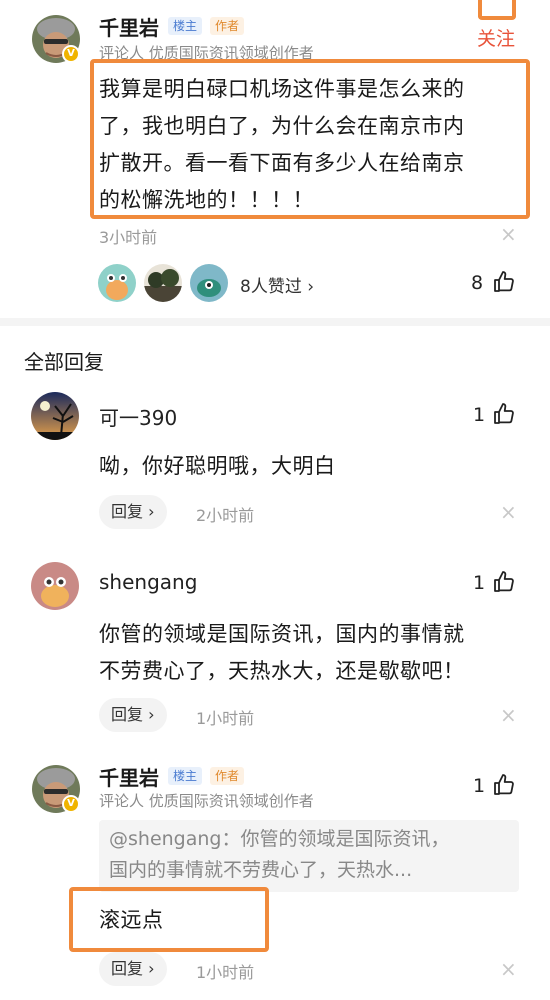  I want to click on reply-text: 呦，你好聪明哦，大明白, so click(217, 466).